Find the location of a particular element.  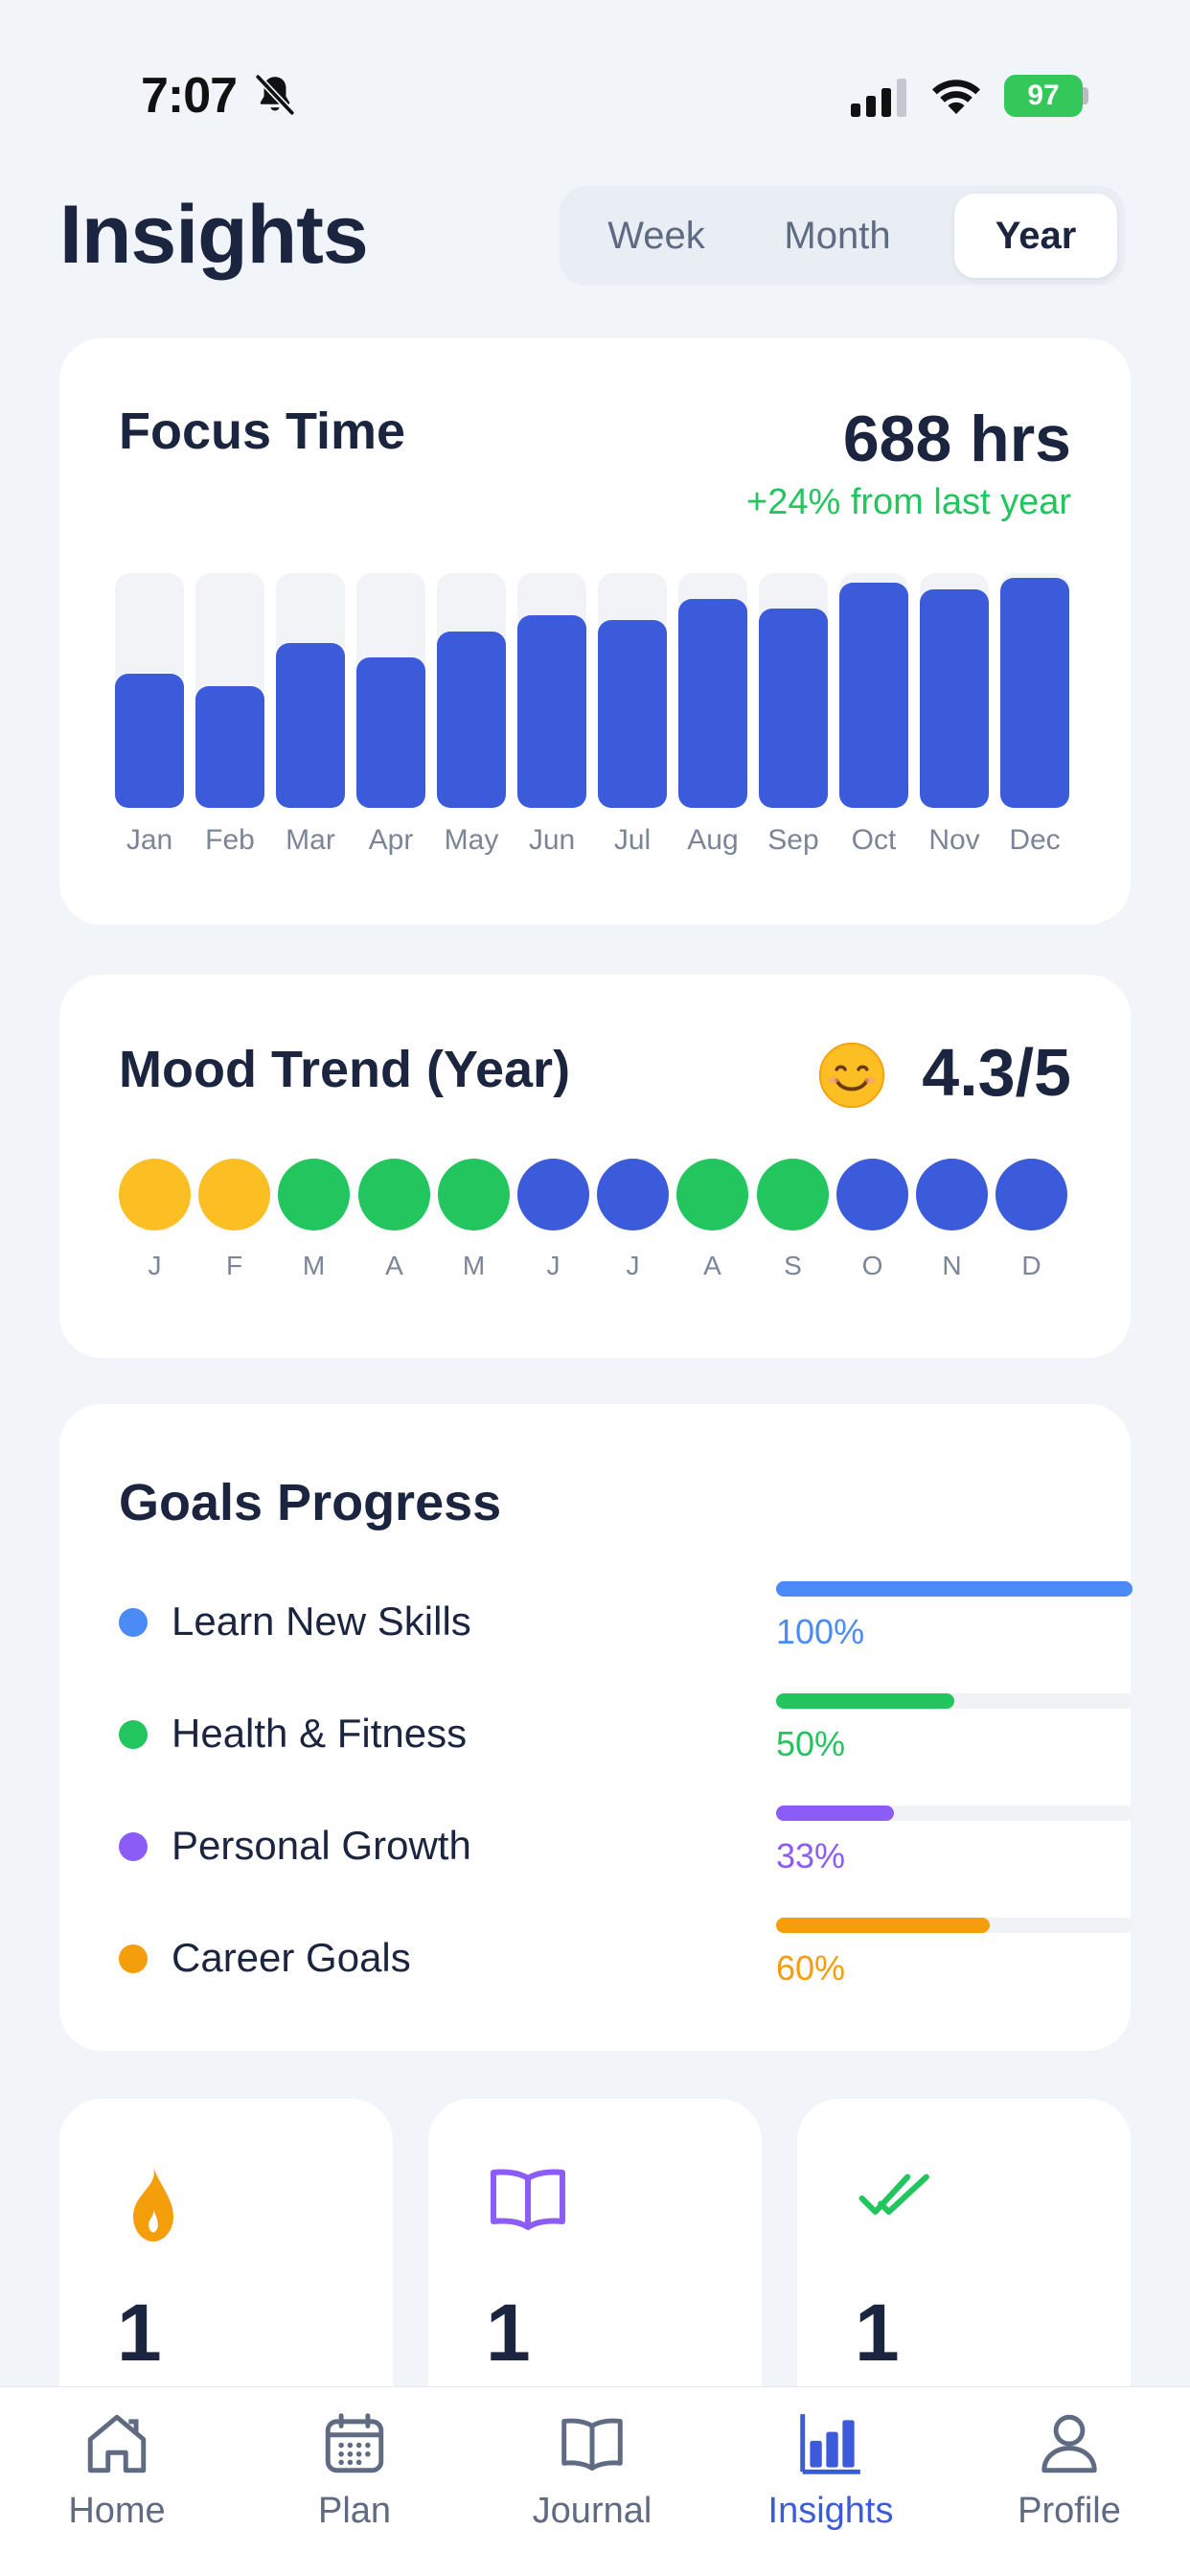

bar-label: Feb is located at coordinates (230, 840).